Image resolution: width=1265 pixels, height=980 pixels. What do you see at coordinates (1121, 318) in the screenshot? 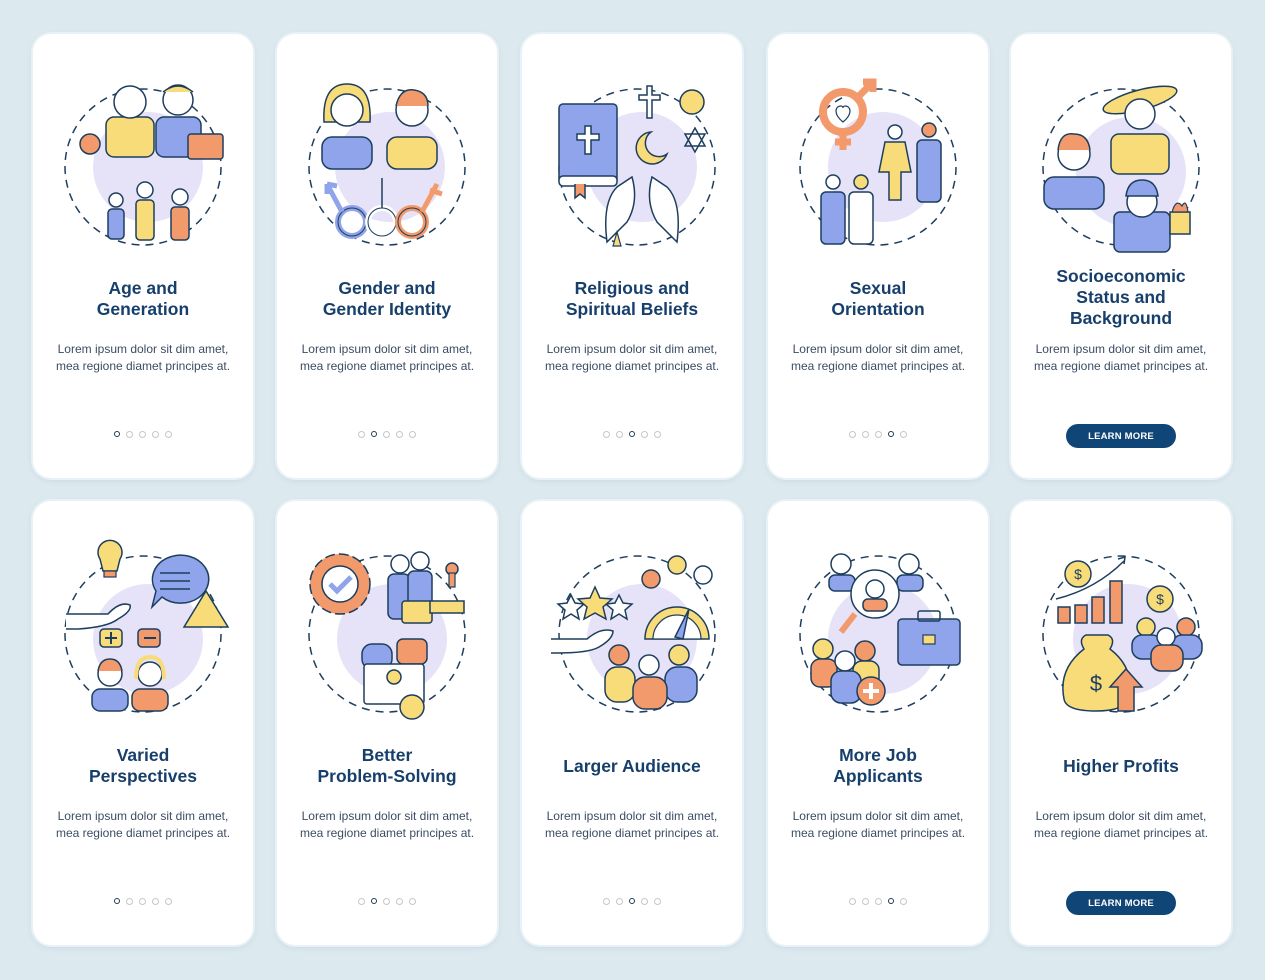
I see `card-title-line: Background` at bounding box center [1121, 318].